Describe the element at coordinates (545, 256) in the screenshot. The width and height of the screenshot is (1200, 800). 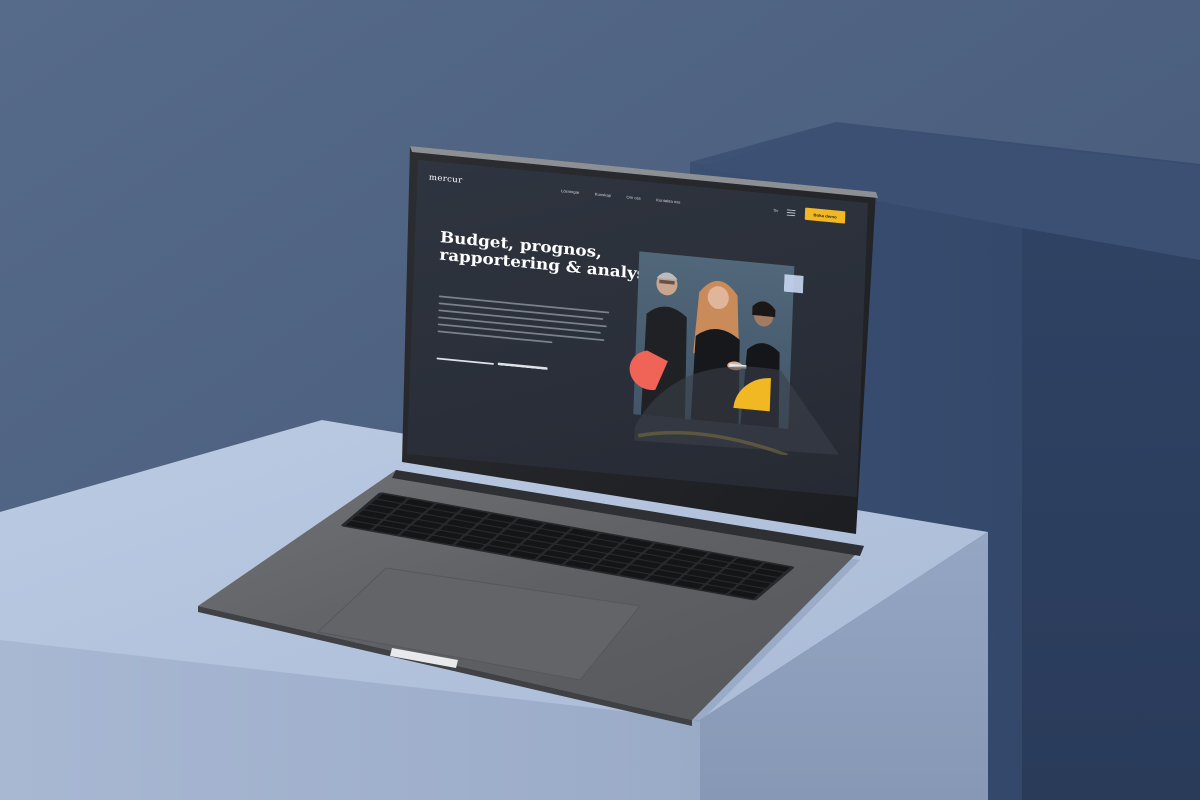
I see `hero-title: Budget, prognos, rapportering & analys` at that location.